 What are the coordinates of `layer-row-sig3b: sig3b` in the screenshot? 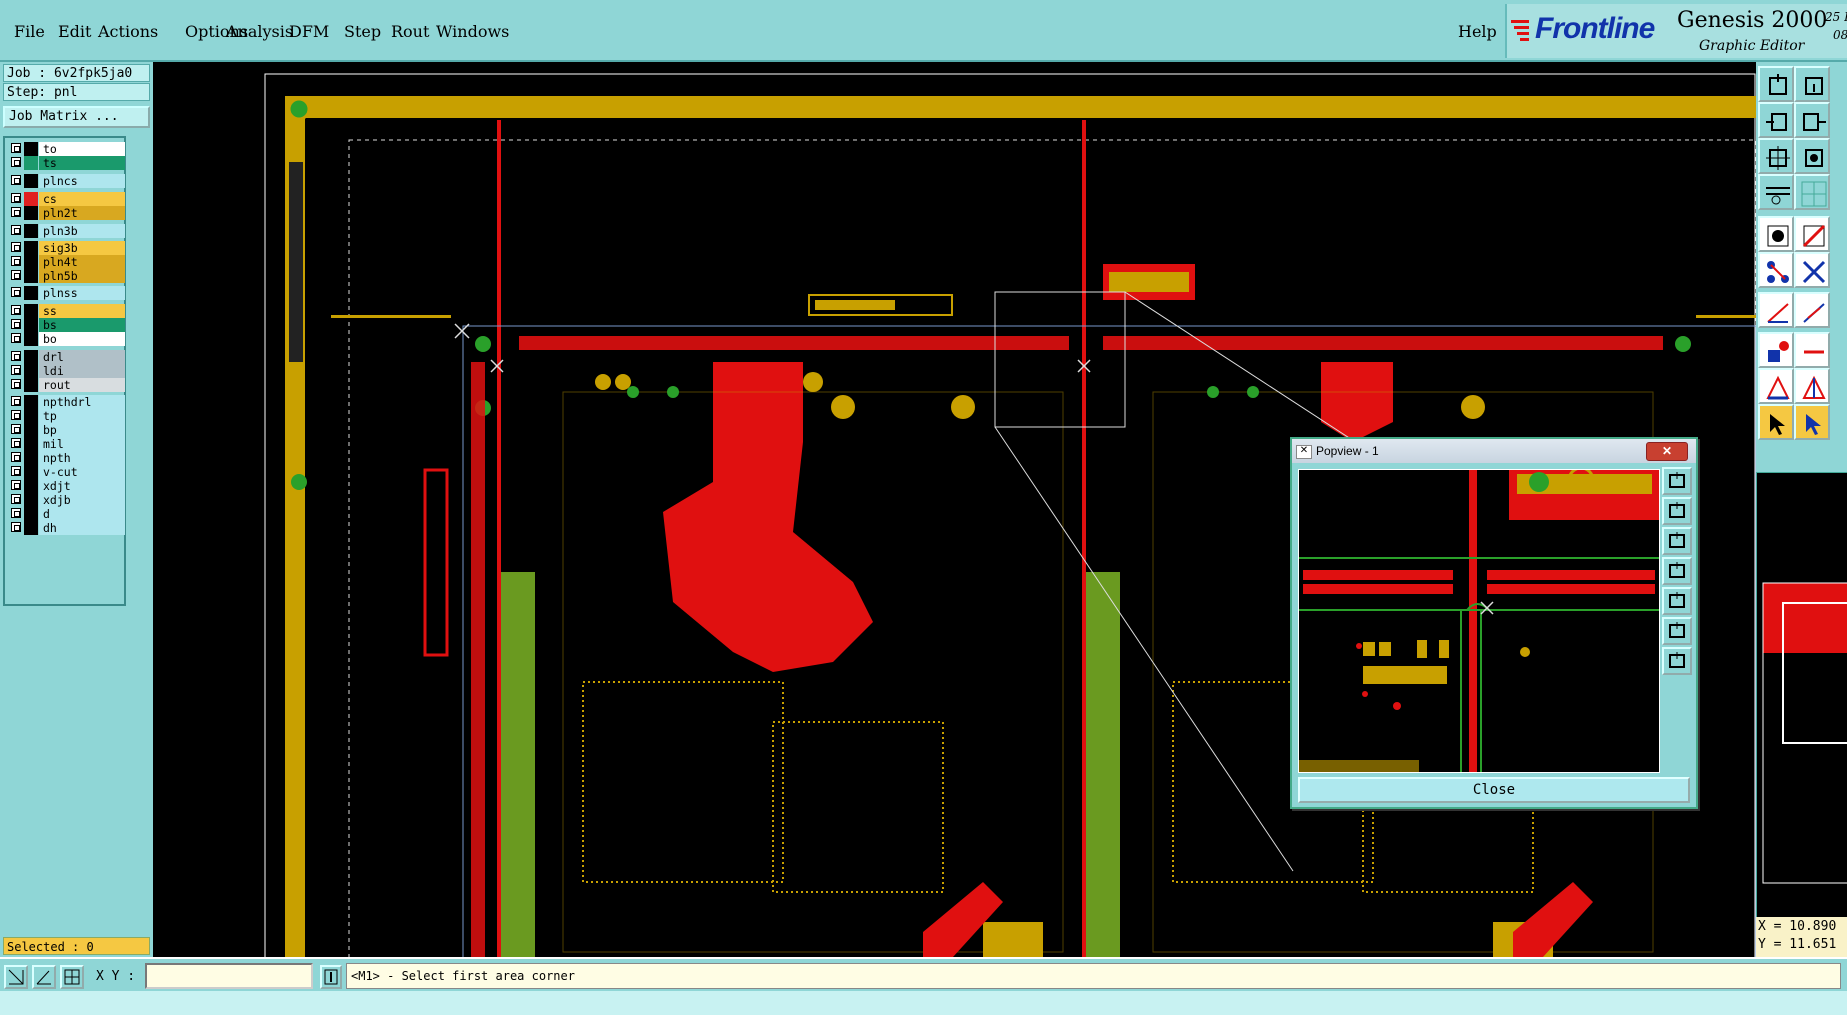 It's located at (68, 248).